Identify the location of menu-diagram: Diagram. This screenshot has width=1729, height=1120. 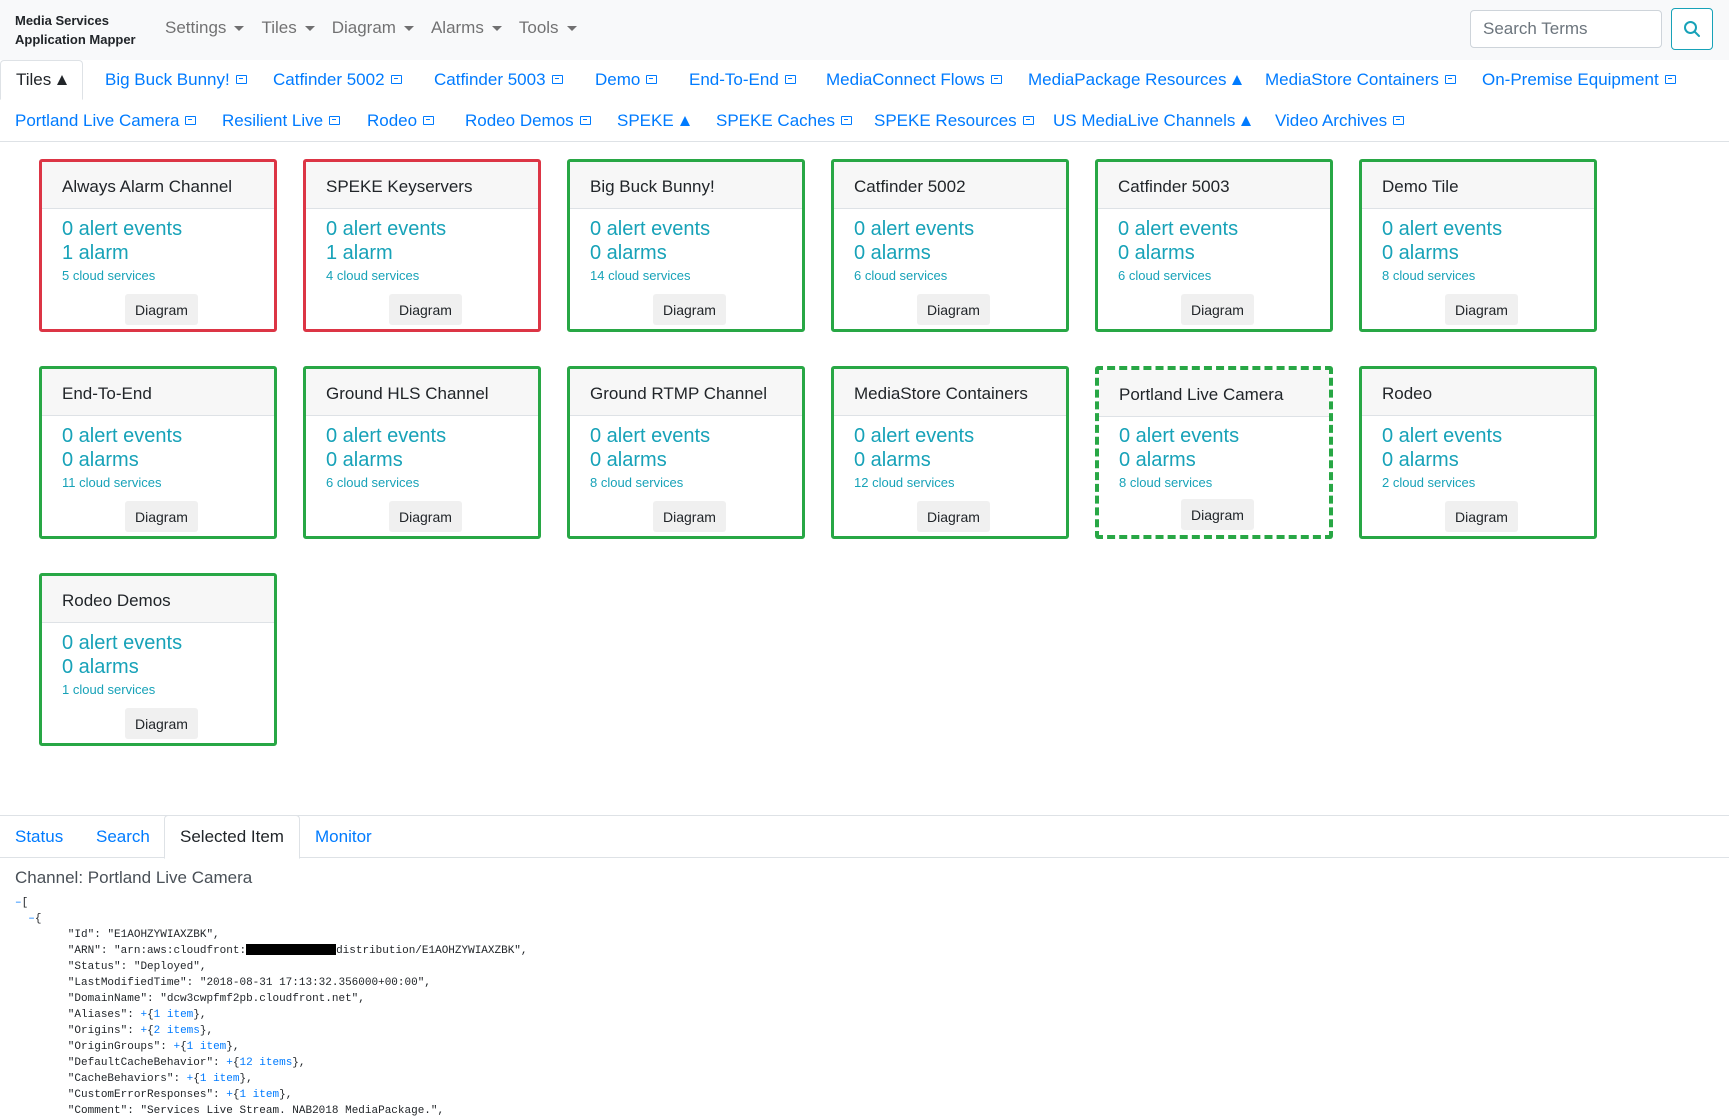
(373, 28).